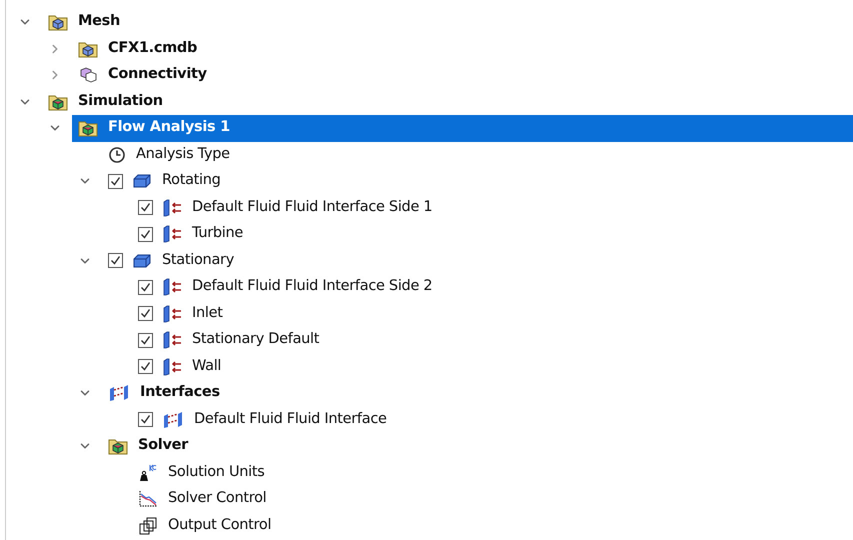 The width and height of the screenshot is (853, 540). What do you see at coordinates (88, 75) in the screenshot?
I see `cubes-icon` at bounding box center [88, 75].